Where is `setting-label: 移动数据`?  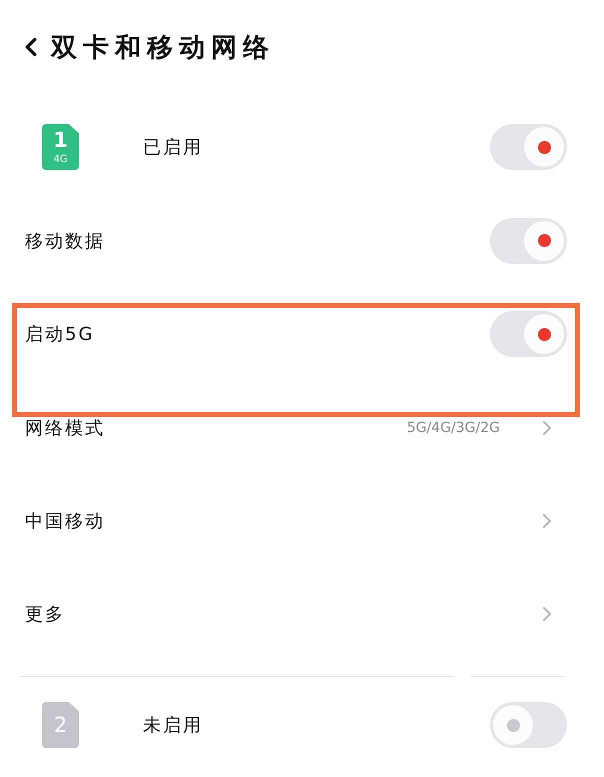 setting-label: 移动数据 is located at coordinates (65, 241).